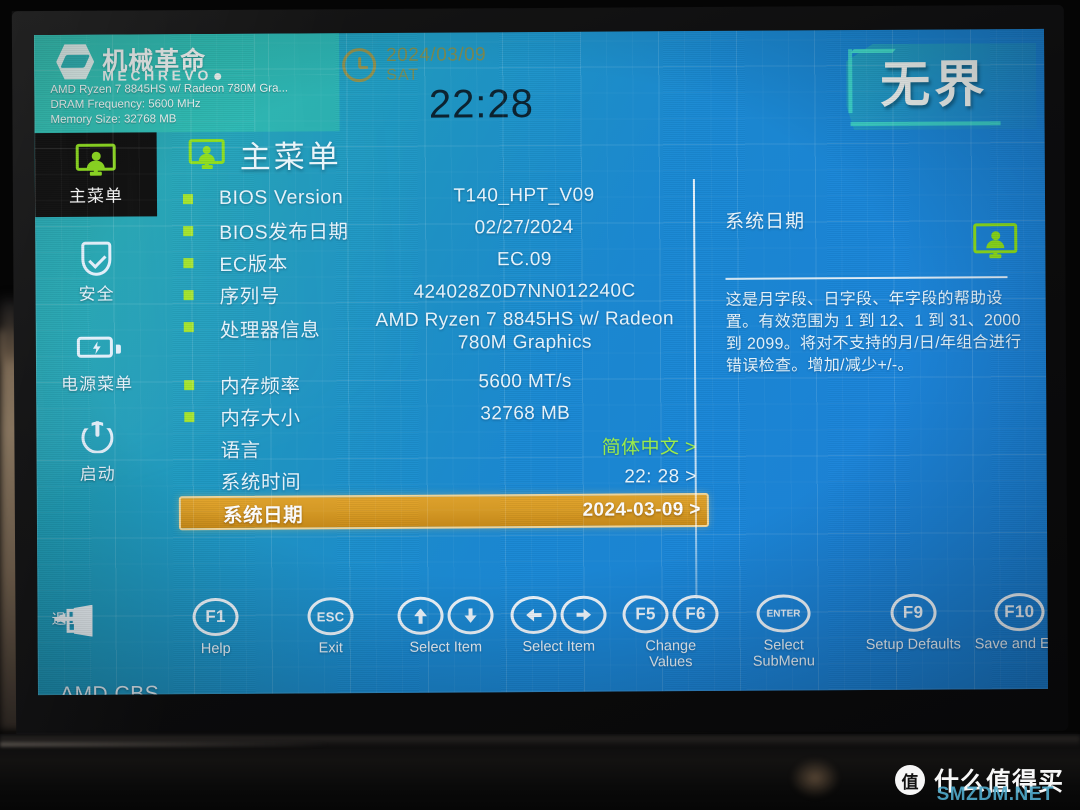  Describe the element at coordinates (525, 381) in the screenshot. I see `setting-value: 5600 MT/s` at that location.